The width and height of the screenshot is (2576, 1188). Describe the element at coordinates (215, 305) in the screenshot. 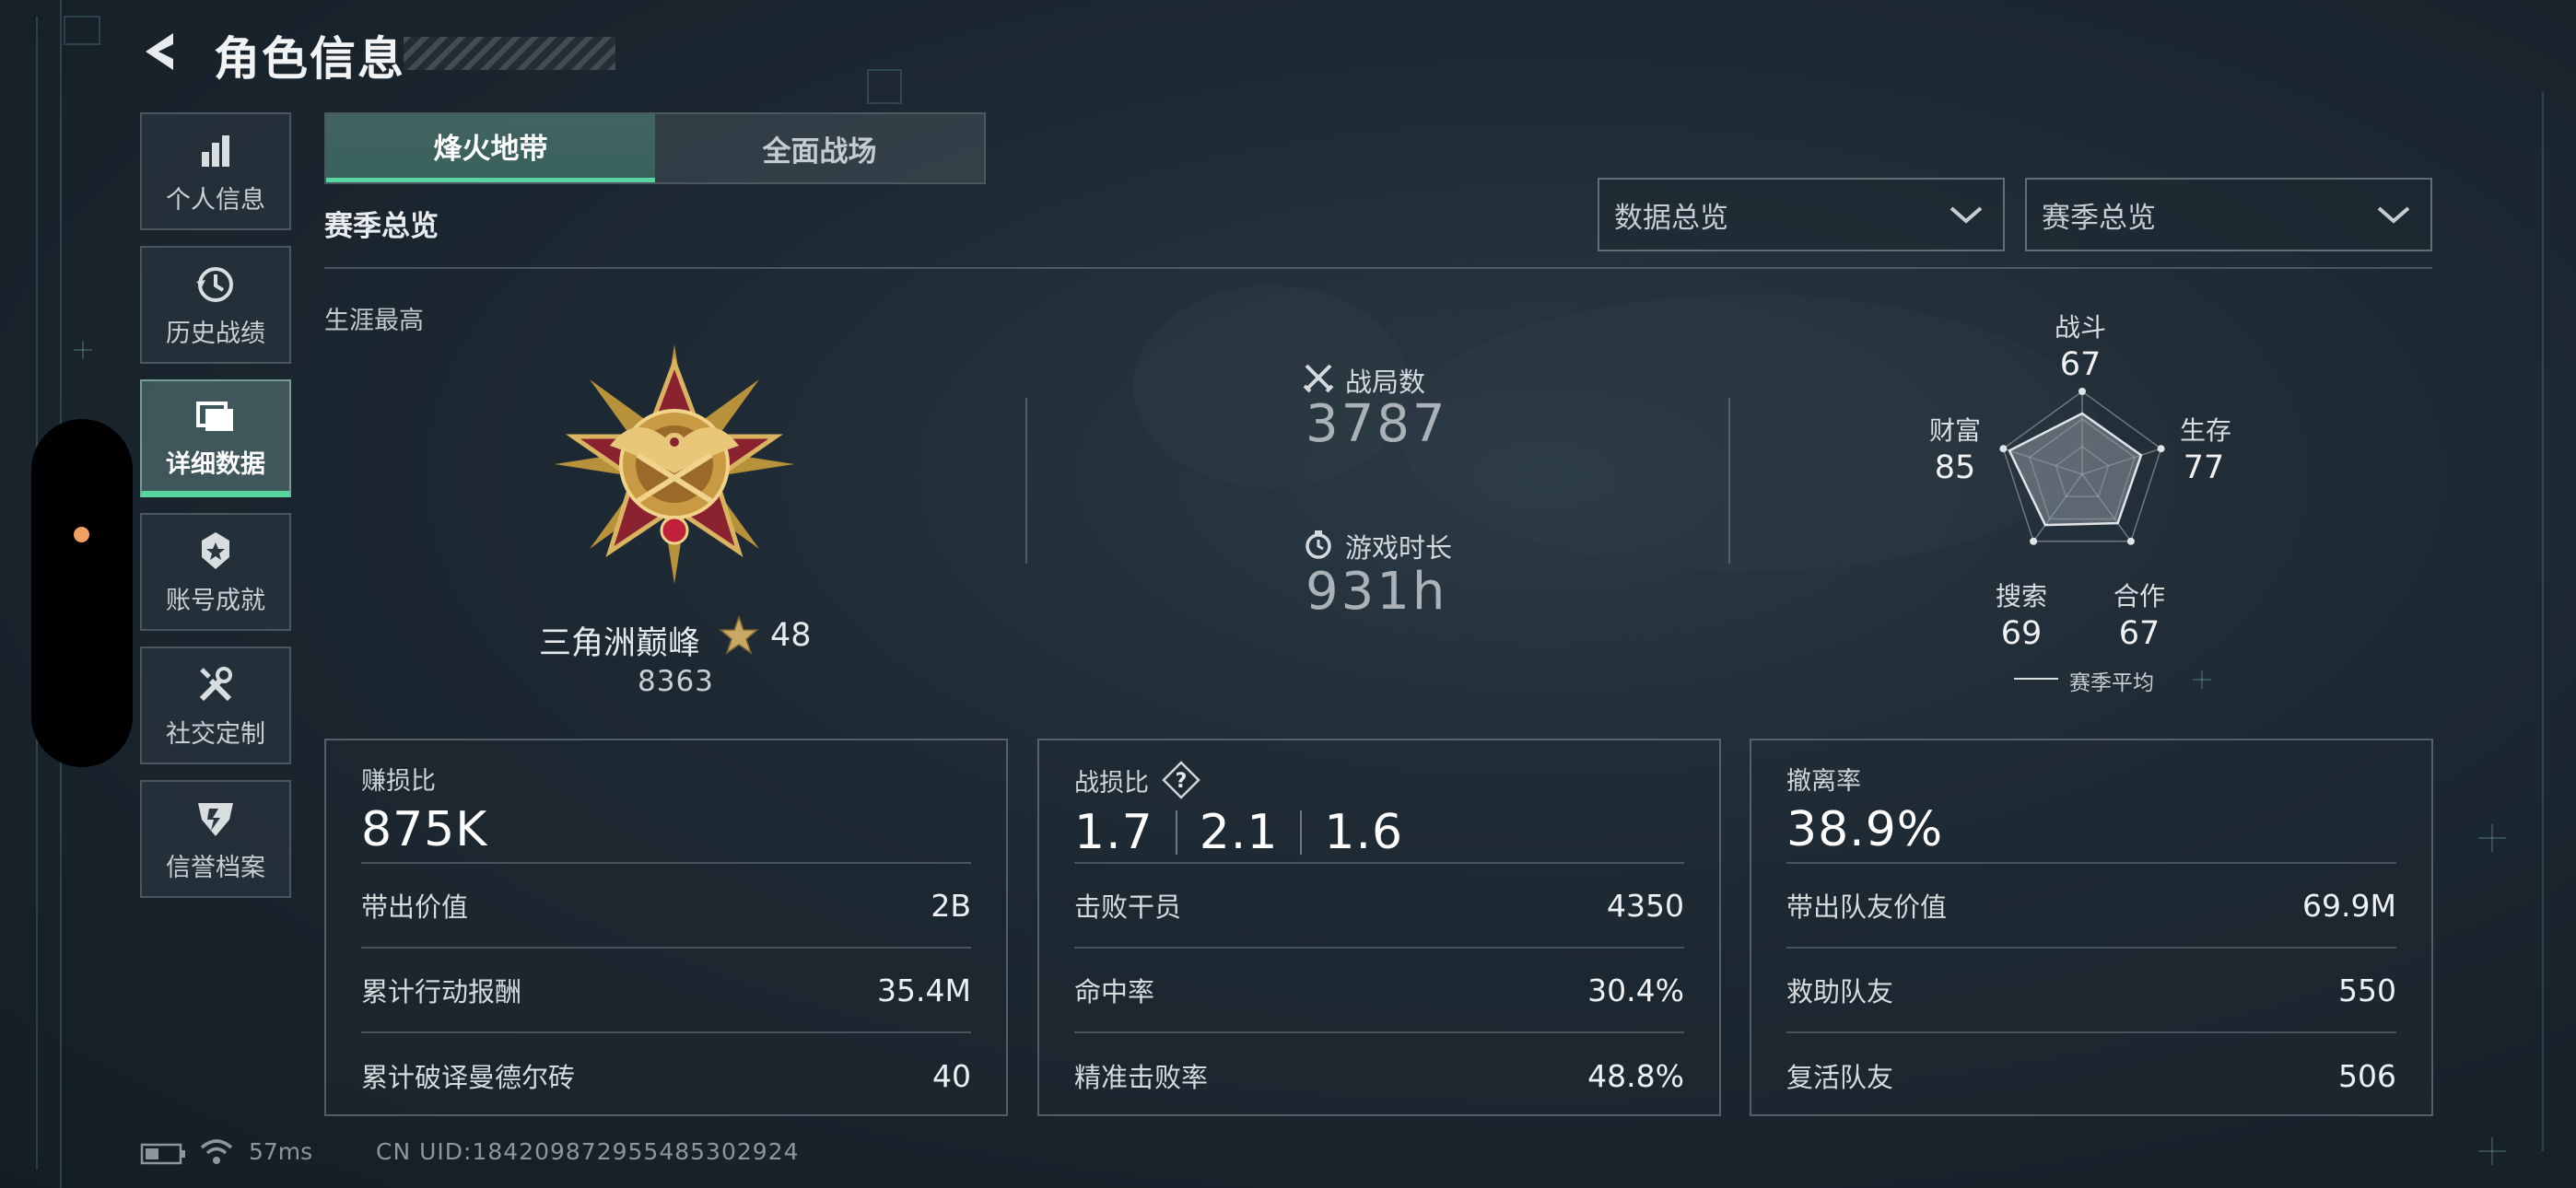

I see `sidebar-item-history: 历史战绩` at that location.